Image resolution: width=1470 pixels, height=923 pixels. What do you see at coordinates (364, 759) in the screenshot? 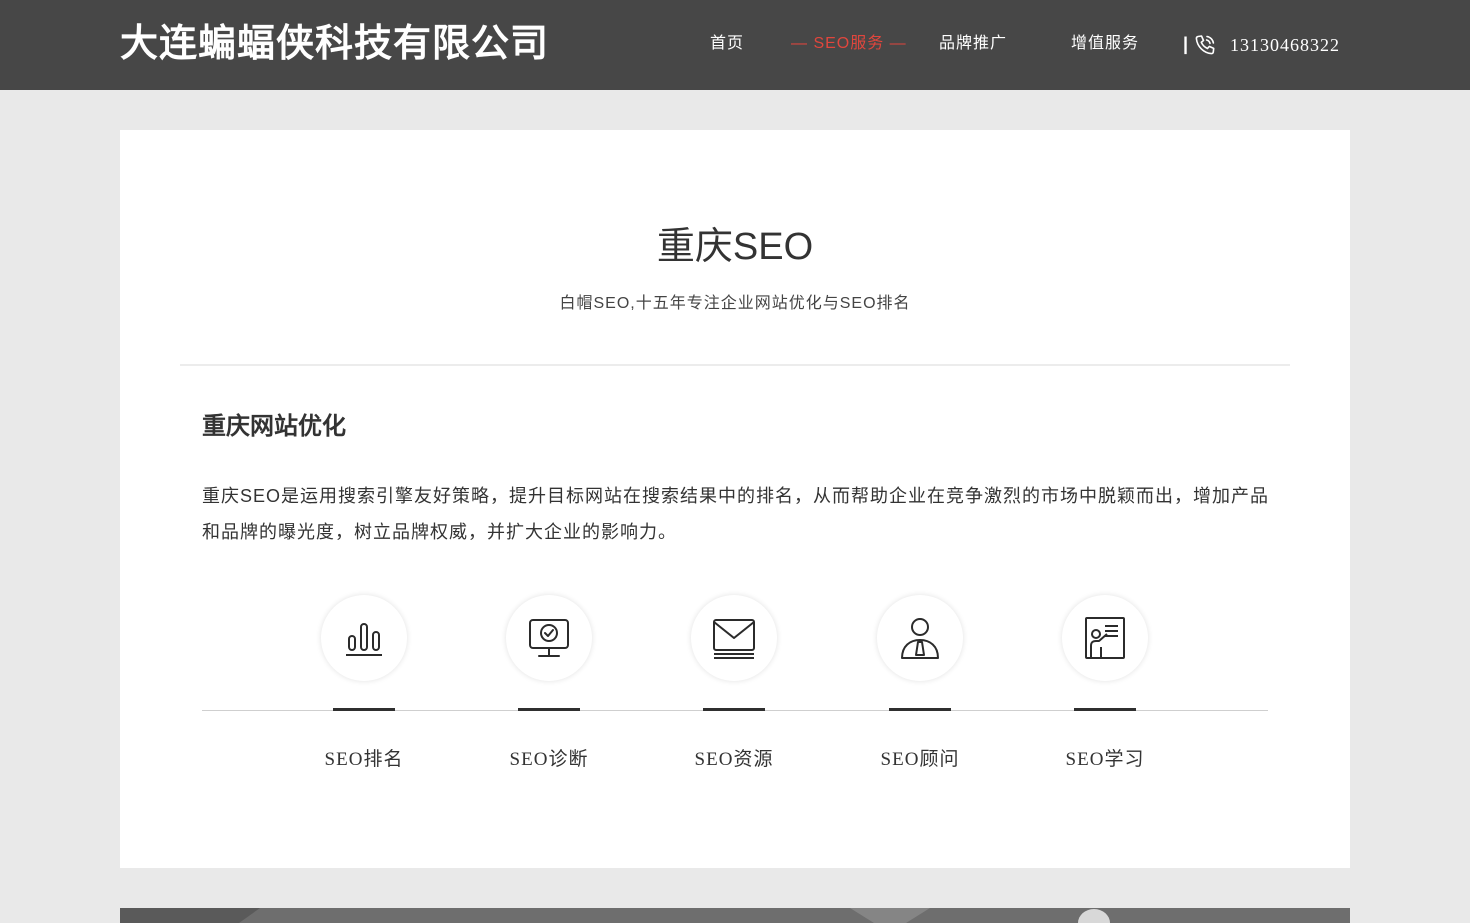
I see `feature-label: SEO排名` at bounding box center [364, 759].